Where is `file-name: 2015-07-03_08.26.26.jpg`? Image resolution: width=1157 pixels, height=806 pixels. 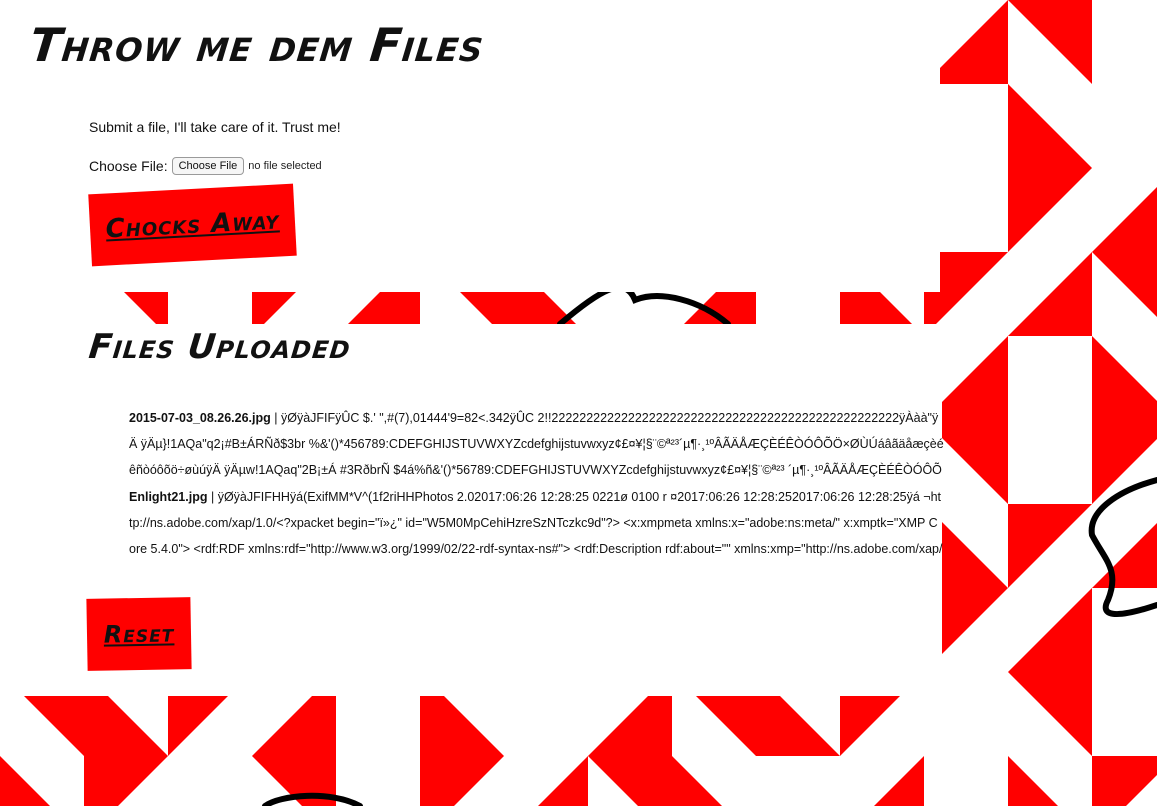
file-name: 2015-07-03_08.26.26.jpg is located at coordinates (200, 418).